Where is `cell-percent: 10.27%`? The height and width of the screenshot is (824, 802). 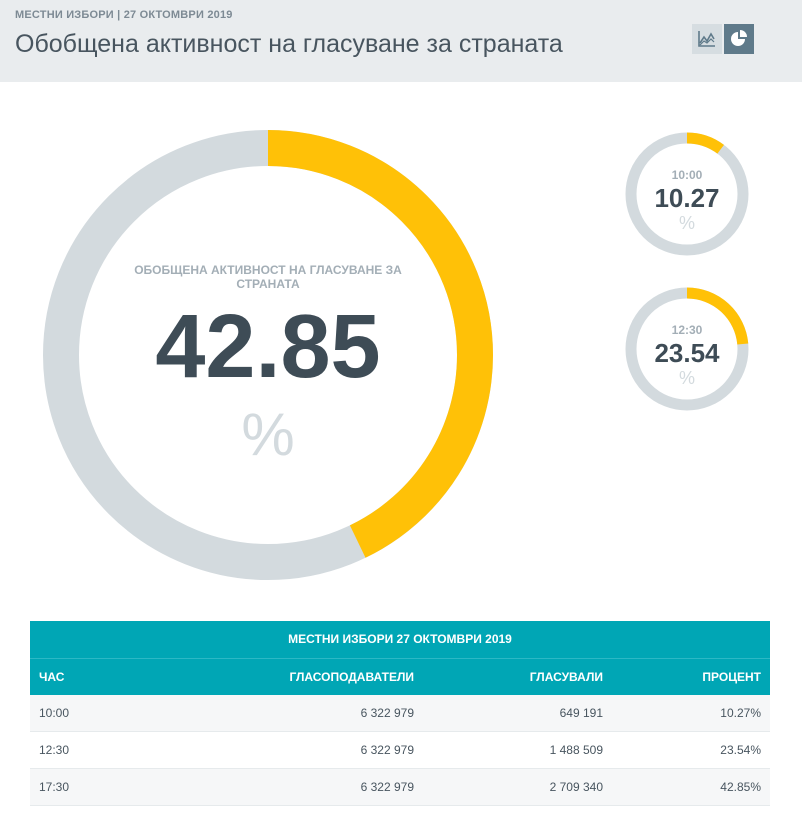
cell-percent: 10.27% is located at coordinates (740, 713).